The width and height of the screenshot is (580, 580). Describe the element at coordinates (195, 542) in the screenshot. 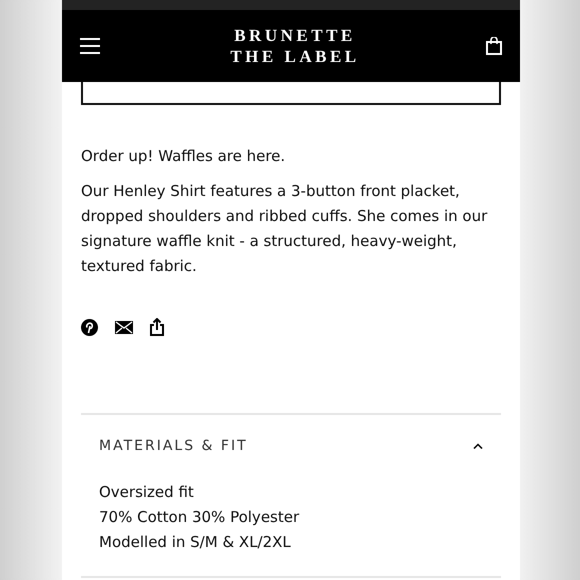

I see `detail-text: Modelled in S/M & XL/2XL` at that location.